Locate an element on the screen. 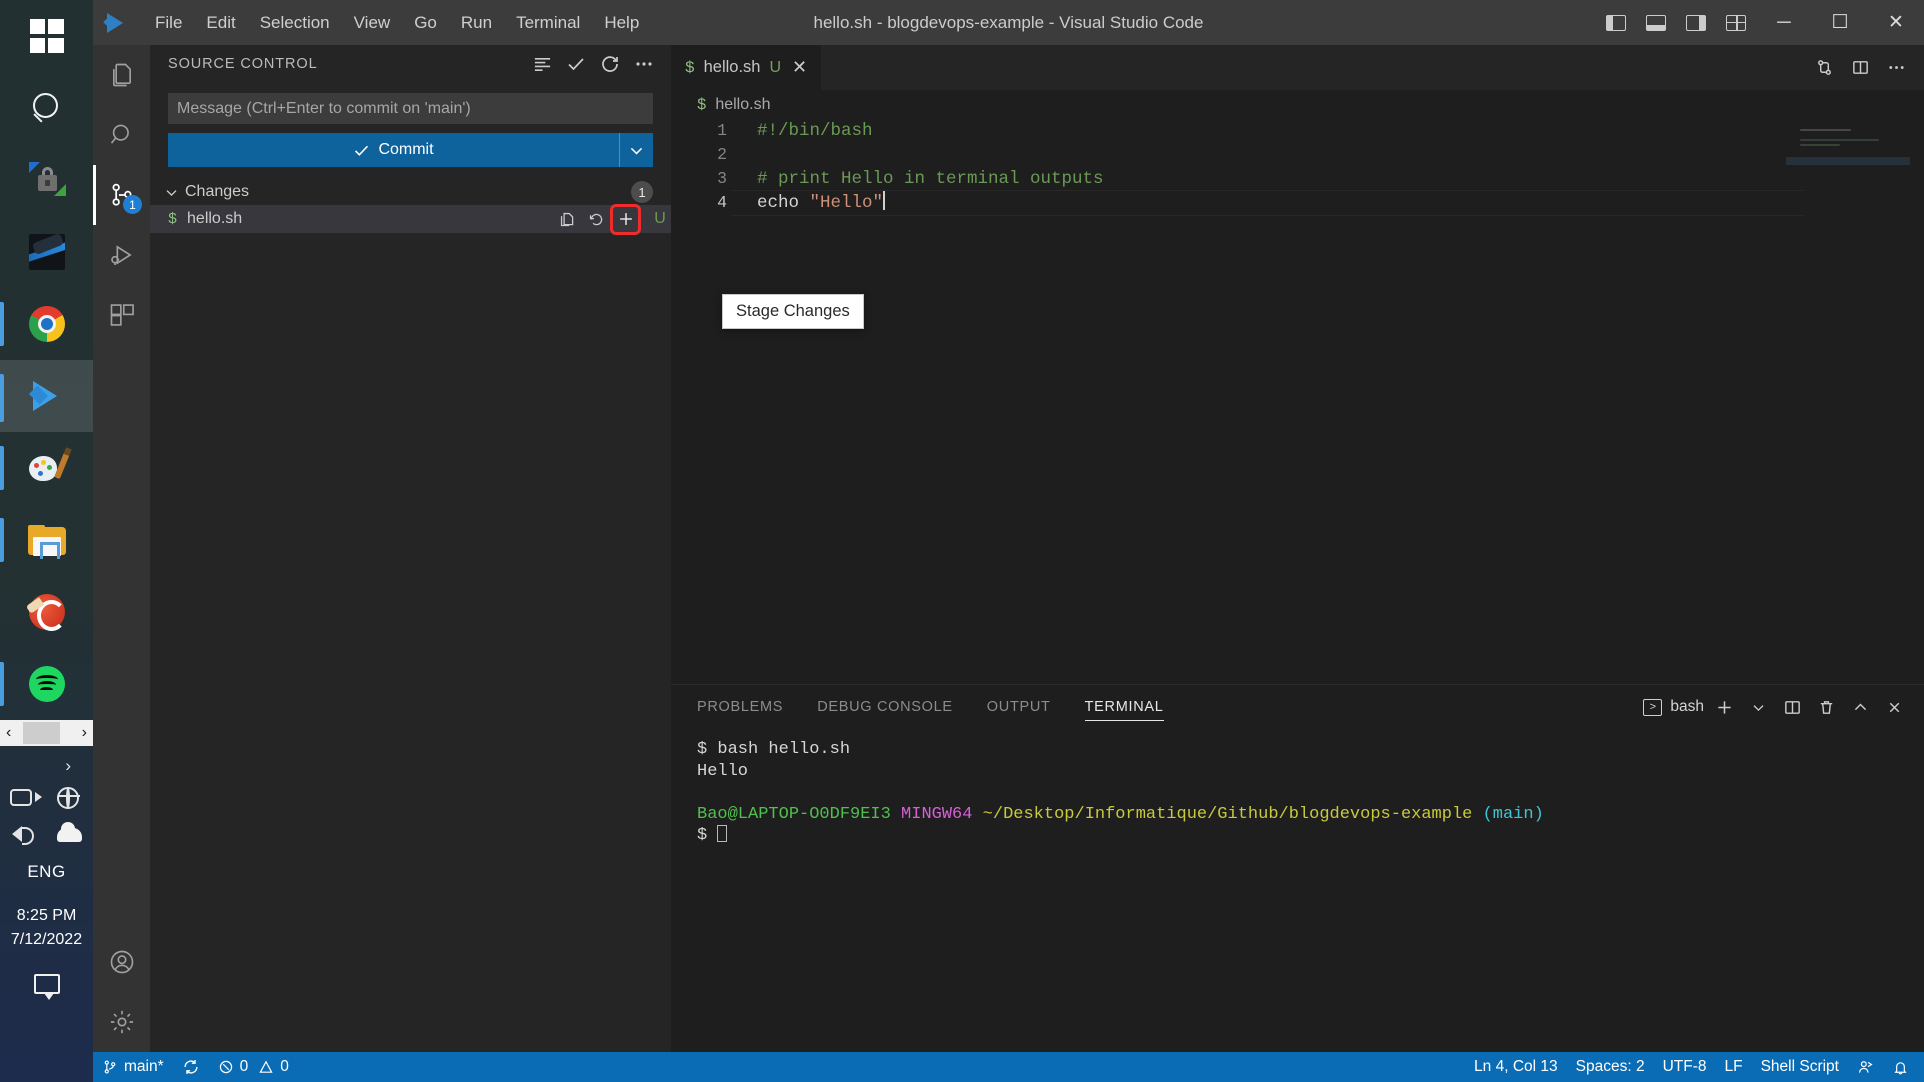 This screenshot has width=1924, height=1082. sync-lock-app is located at coordinates (46, 180).